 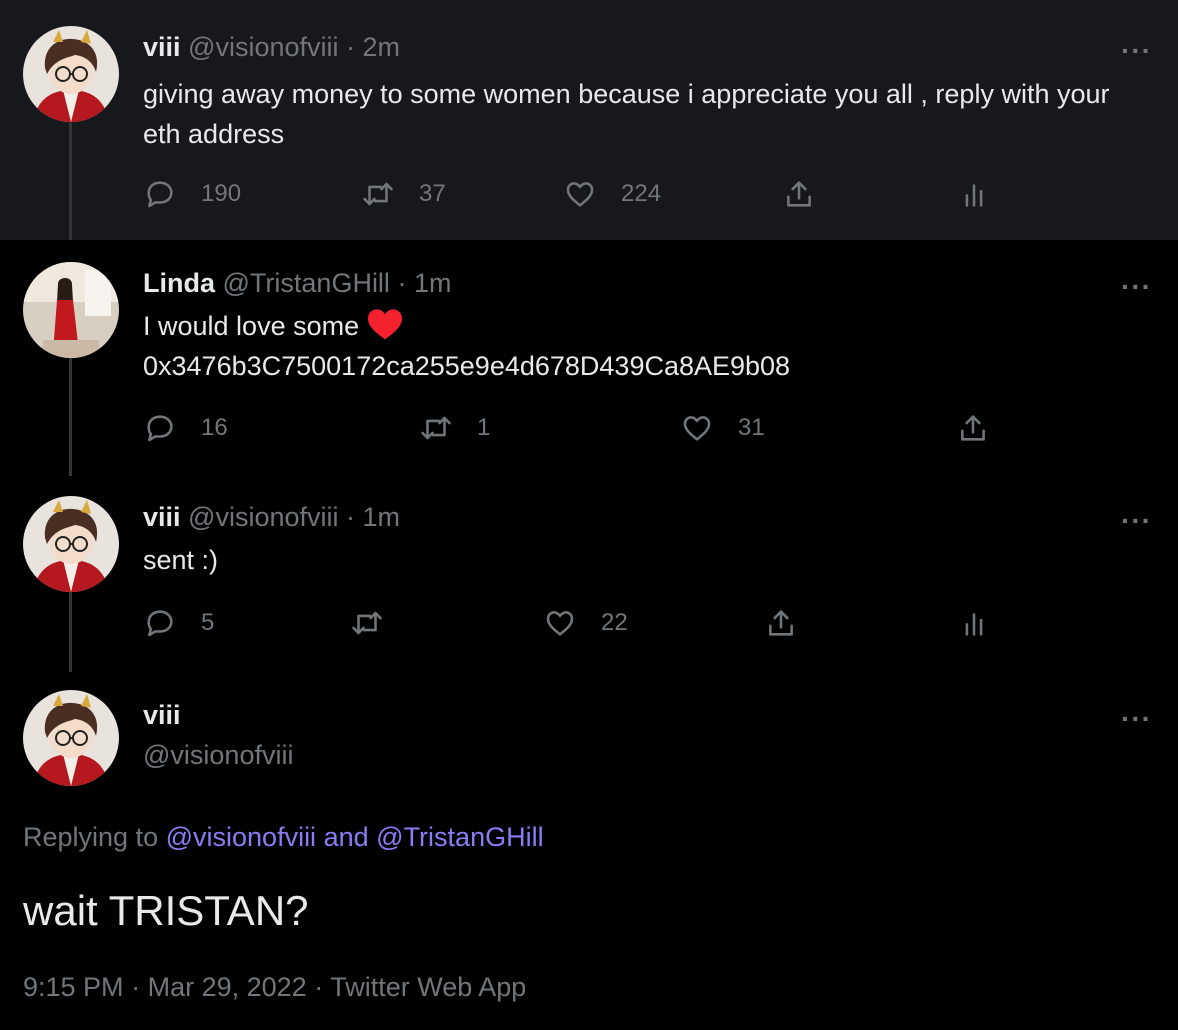 What do you see at coordinates (166, 910) in the screenshot?
I see `tweet-text: wait TRISTAN?` at bounding box center [166, 910].